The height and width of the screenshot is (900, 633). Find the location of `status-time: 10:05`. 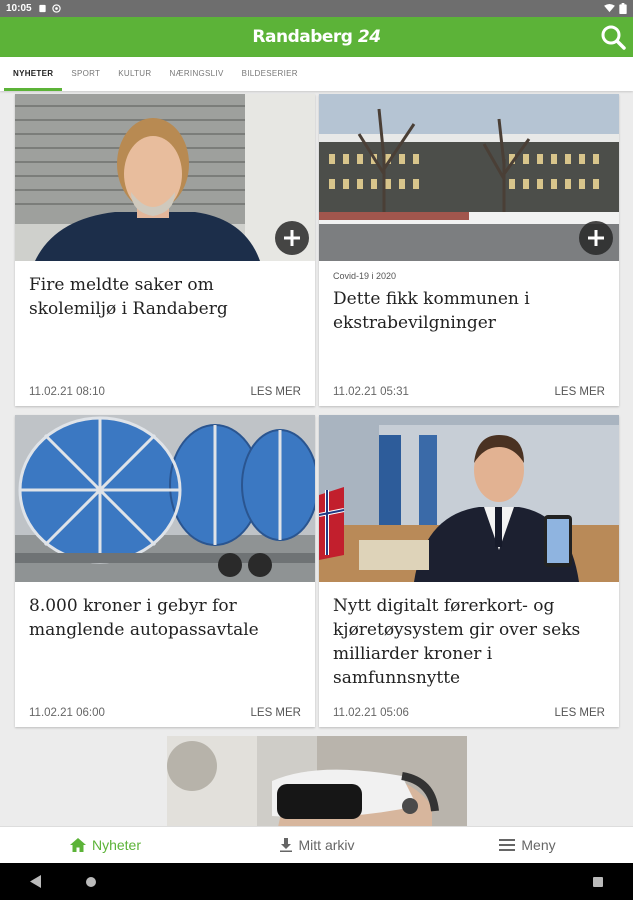

status-time: 10:05 is located at coordinates (19, 8).